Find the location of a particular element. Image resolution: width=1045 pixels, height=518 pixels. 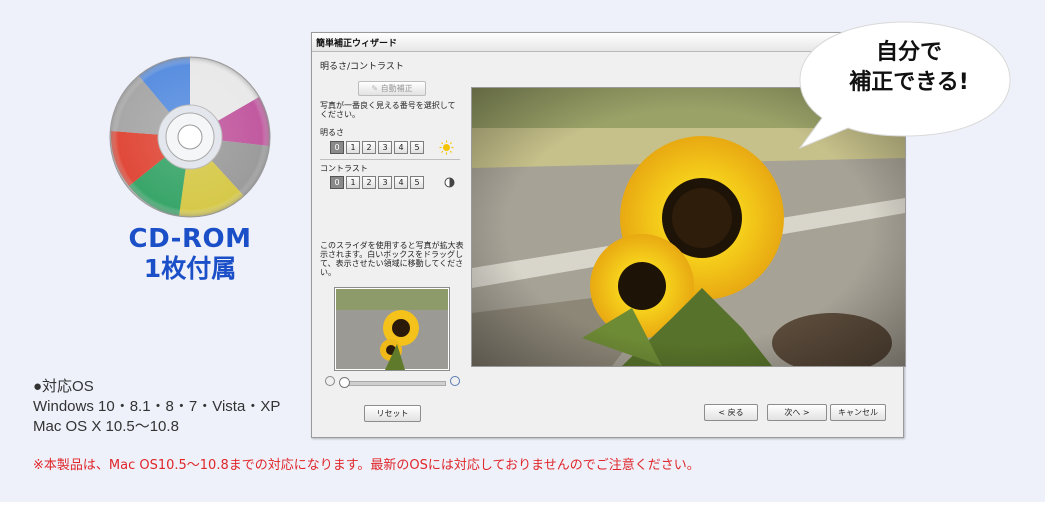

speech-bubble-text: 自分で 補正できる! is located at coordinates (909, 68).